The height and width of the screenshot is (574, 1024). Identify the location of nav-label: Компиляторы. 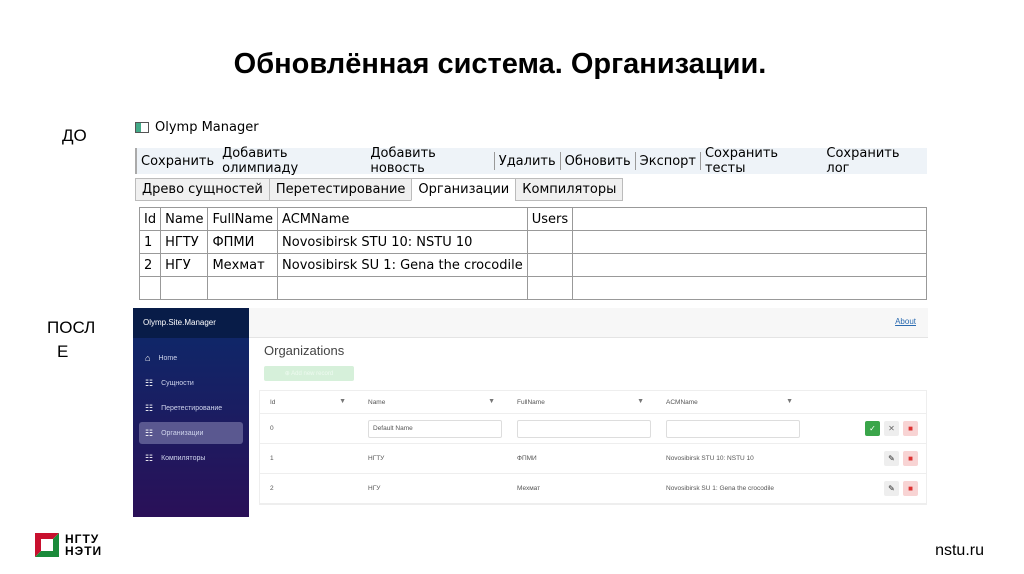
(183, 458).